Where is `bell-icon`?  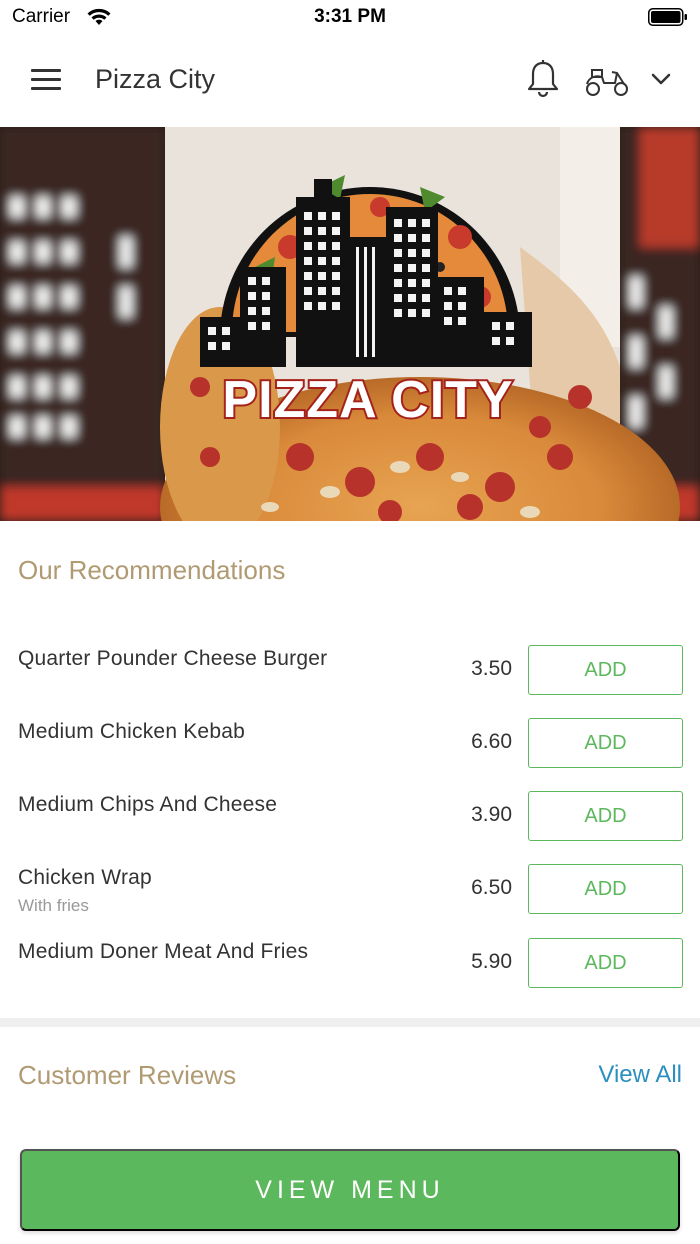 bell-icon is located at coordinates (543, 79).